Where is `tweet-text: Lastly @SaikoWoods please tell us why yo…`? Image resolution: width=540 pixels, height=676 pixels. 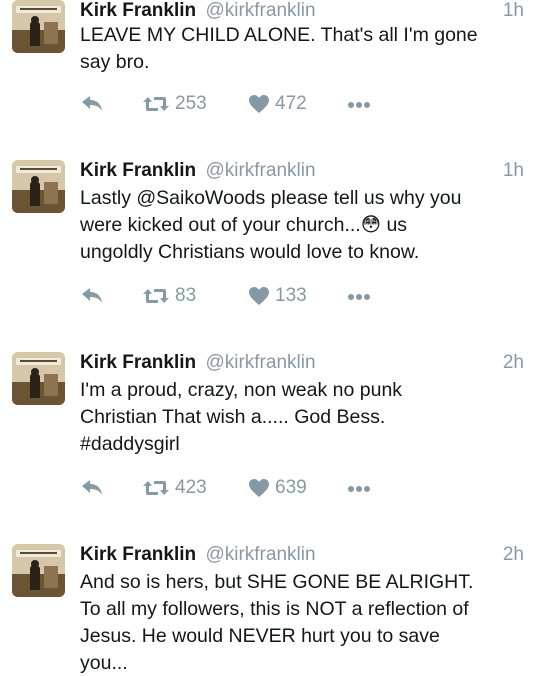
tweet-text: Lastly @SaikoWoods please tell us why yo… is located at coordinates (271, 225).